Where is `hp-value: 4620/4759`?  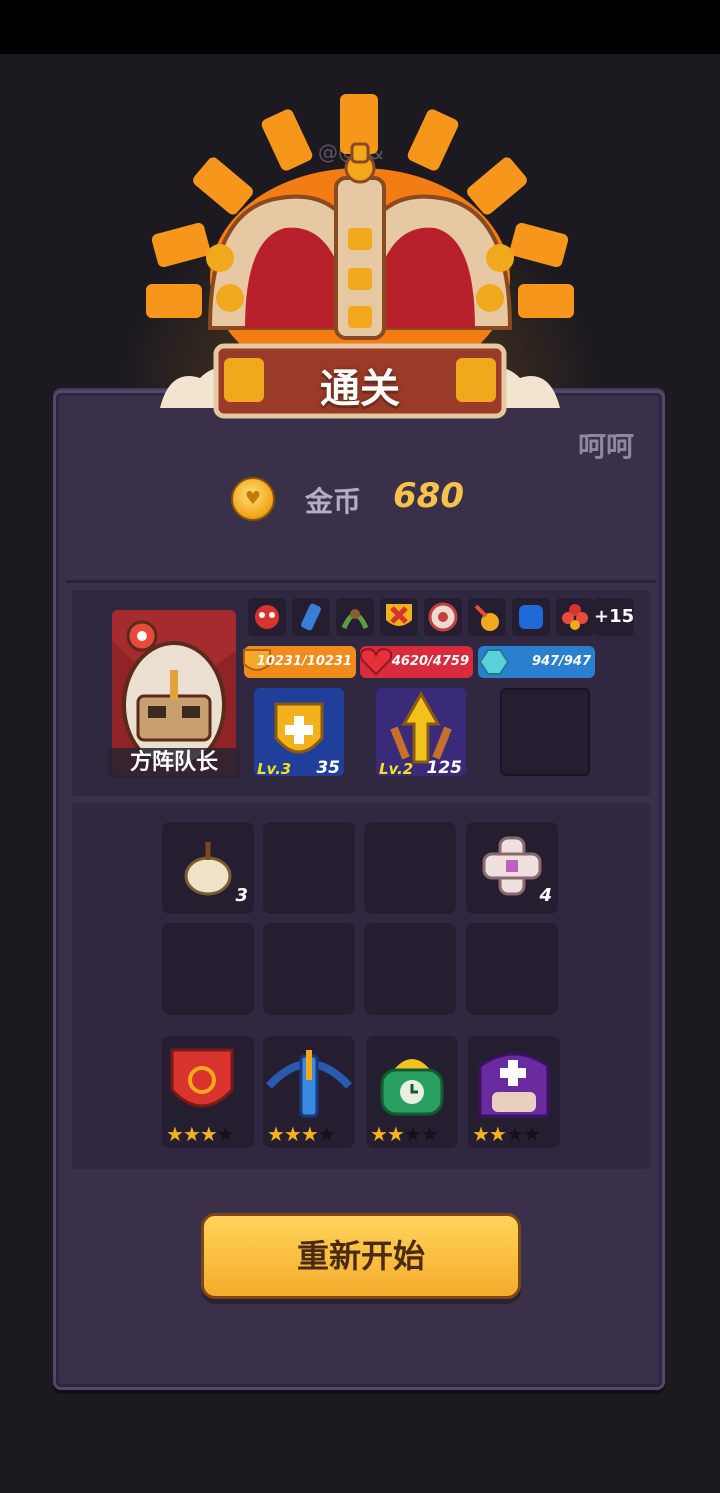 hp-value: 4620/4759 is located at coordinates (430, 661).